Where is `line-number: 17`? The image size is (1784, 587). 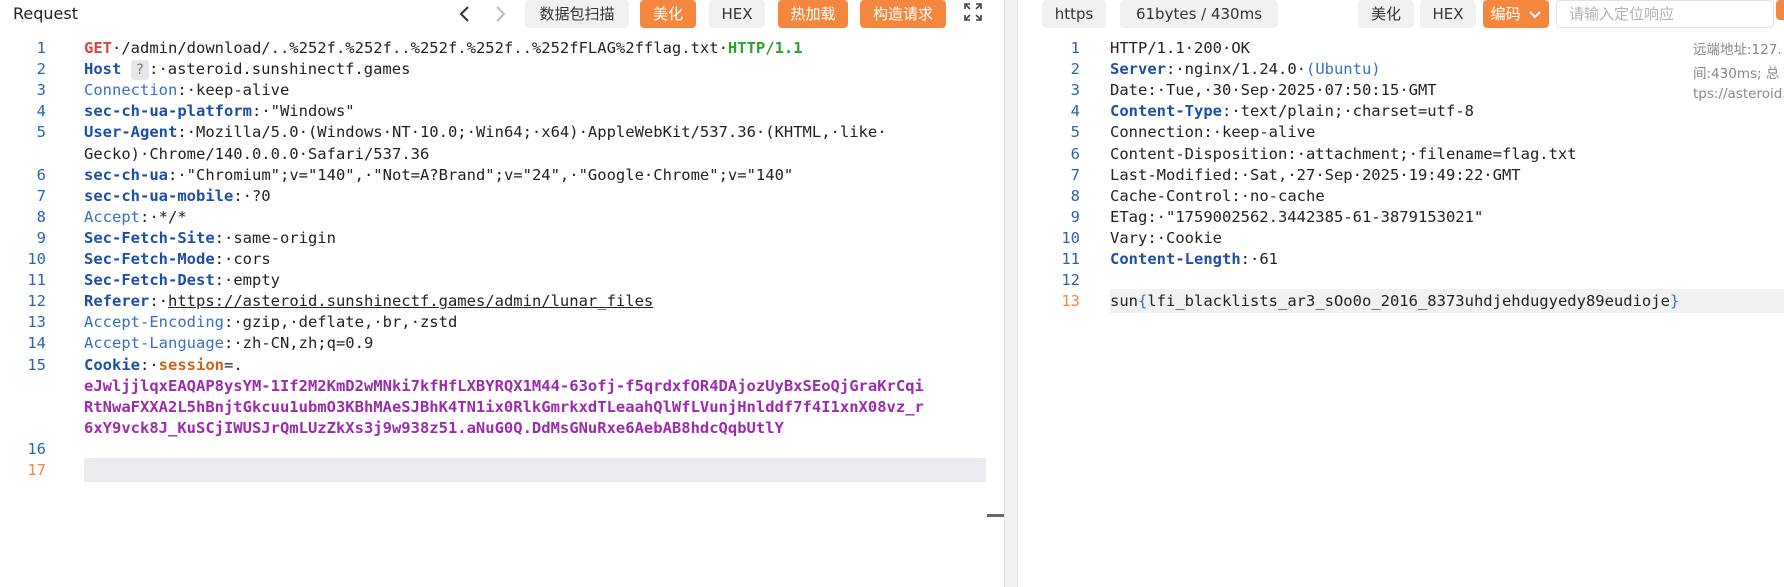 line-number: 17 is located at coordinates (36, 470).